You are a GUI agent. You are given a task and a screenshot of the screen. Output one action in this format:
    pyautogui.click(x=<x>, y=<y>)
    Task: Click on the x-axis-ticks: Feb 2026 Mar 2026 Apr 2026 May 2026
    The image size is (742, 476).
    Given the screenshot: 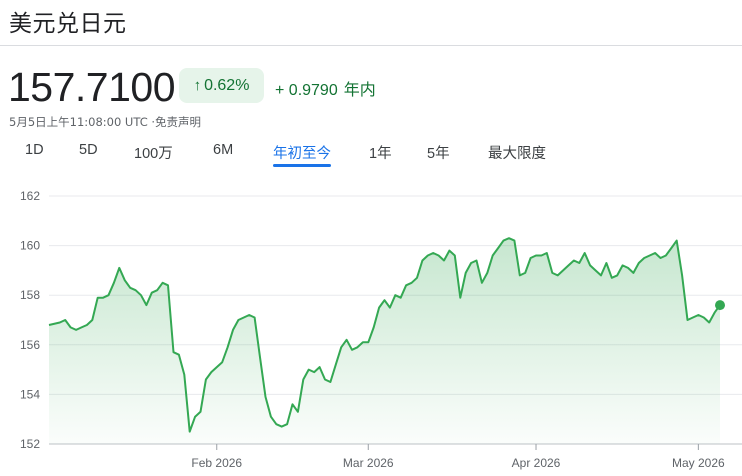 What is the action you would take?
    pyautogui.click(x=458, y=457)
    